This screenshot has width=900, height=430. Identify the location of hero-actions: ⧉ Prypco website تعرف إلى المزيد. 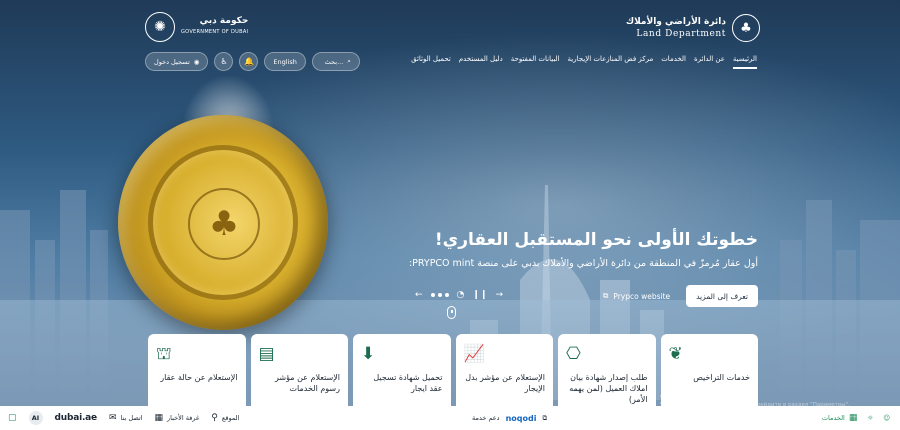
(680, 296).